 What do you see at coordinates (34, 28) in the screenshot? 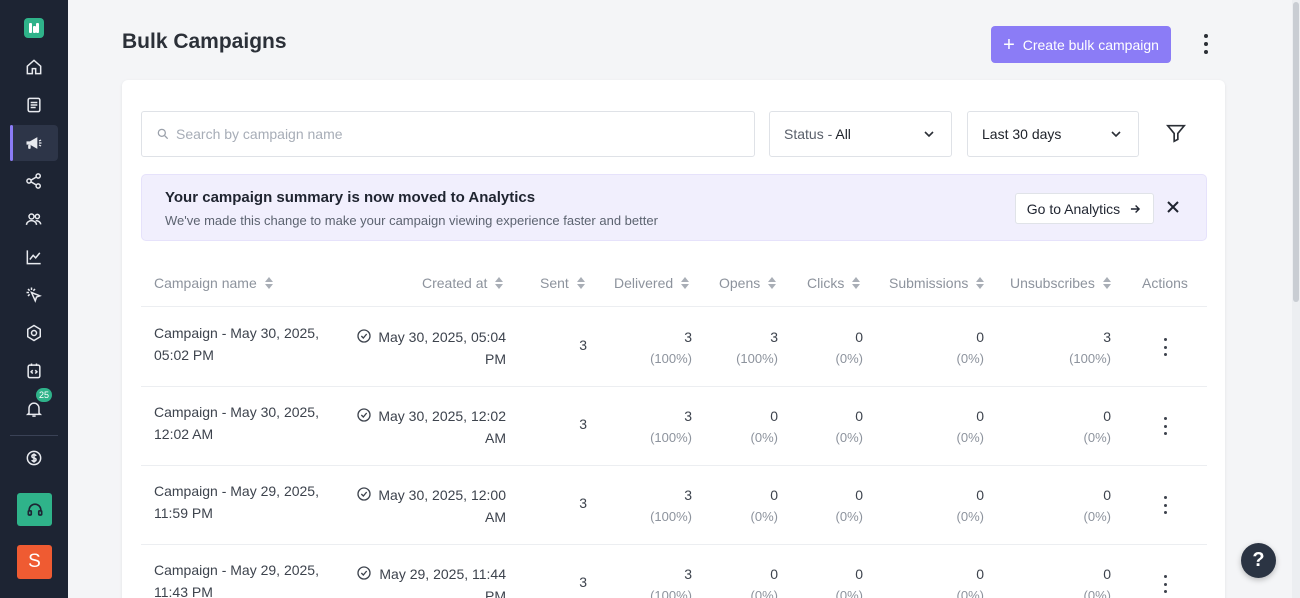
I see `app-logo` at bounding box center [34, 28].